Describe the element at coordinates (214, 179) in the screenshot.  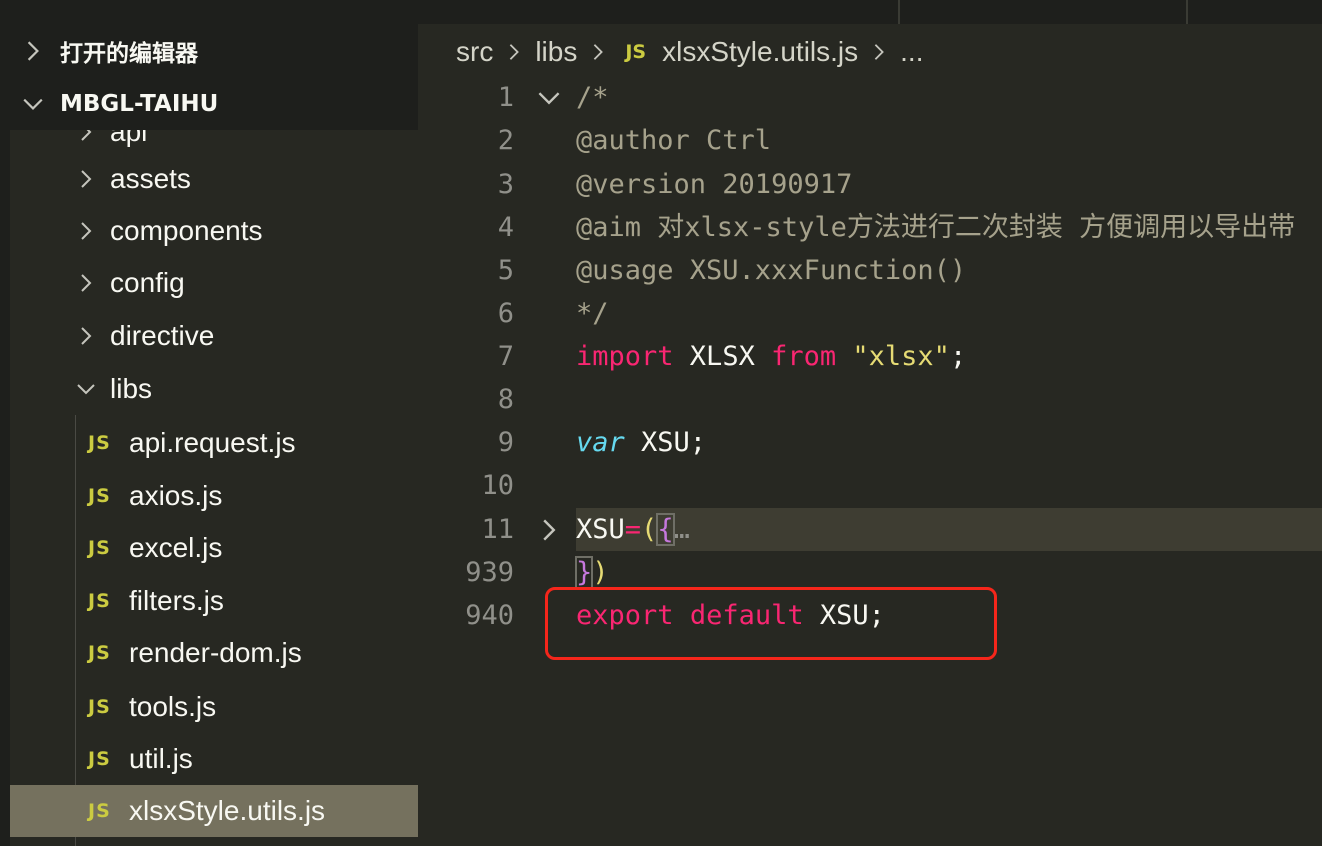
I see `folder-item-assets: assets` at that location.